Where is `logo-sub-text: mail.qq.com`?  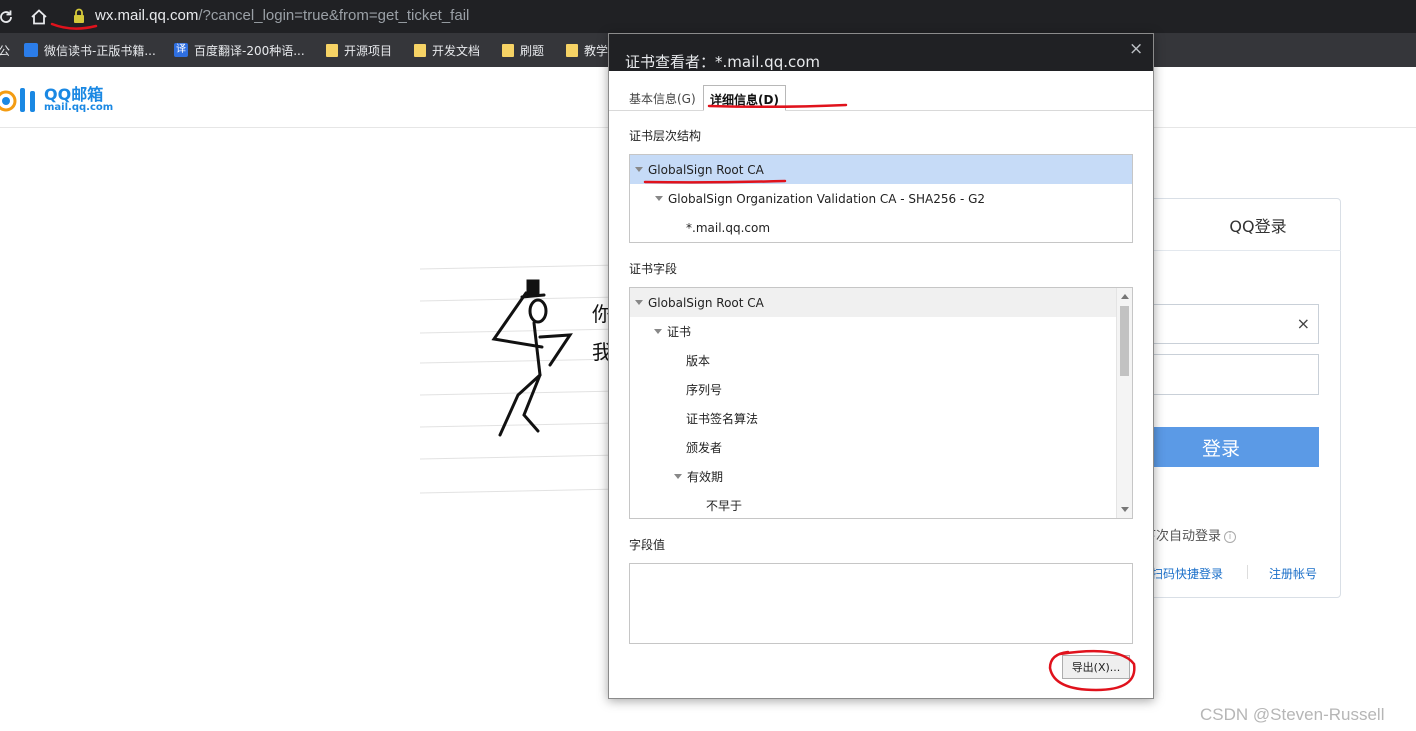 logo-sub-text: mail.qq.com is located at coordinates (79, 107).